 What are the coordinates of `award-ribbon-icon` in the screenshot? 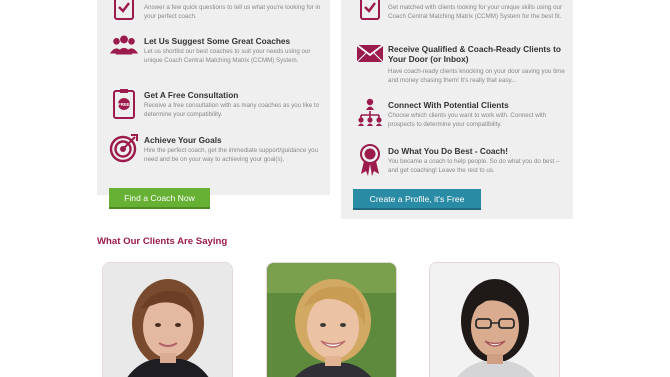 It's located at (370, 159).